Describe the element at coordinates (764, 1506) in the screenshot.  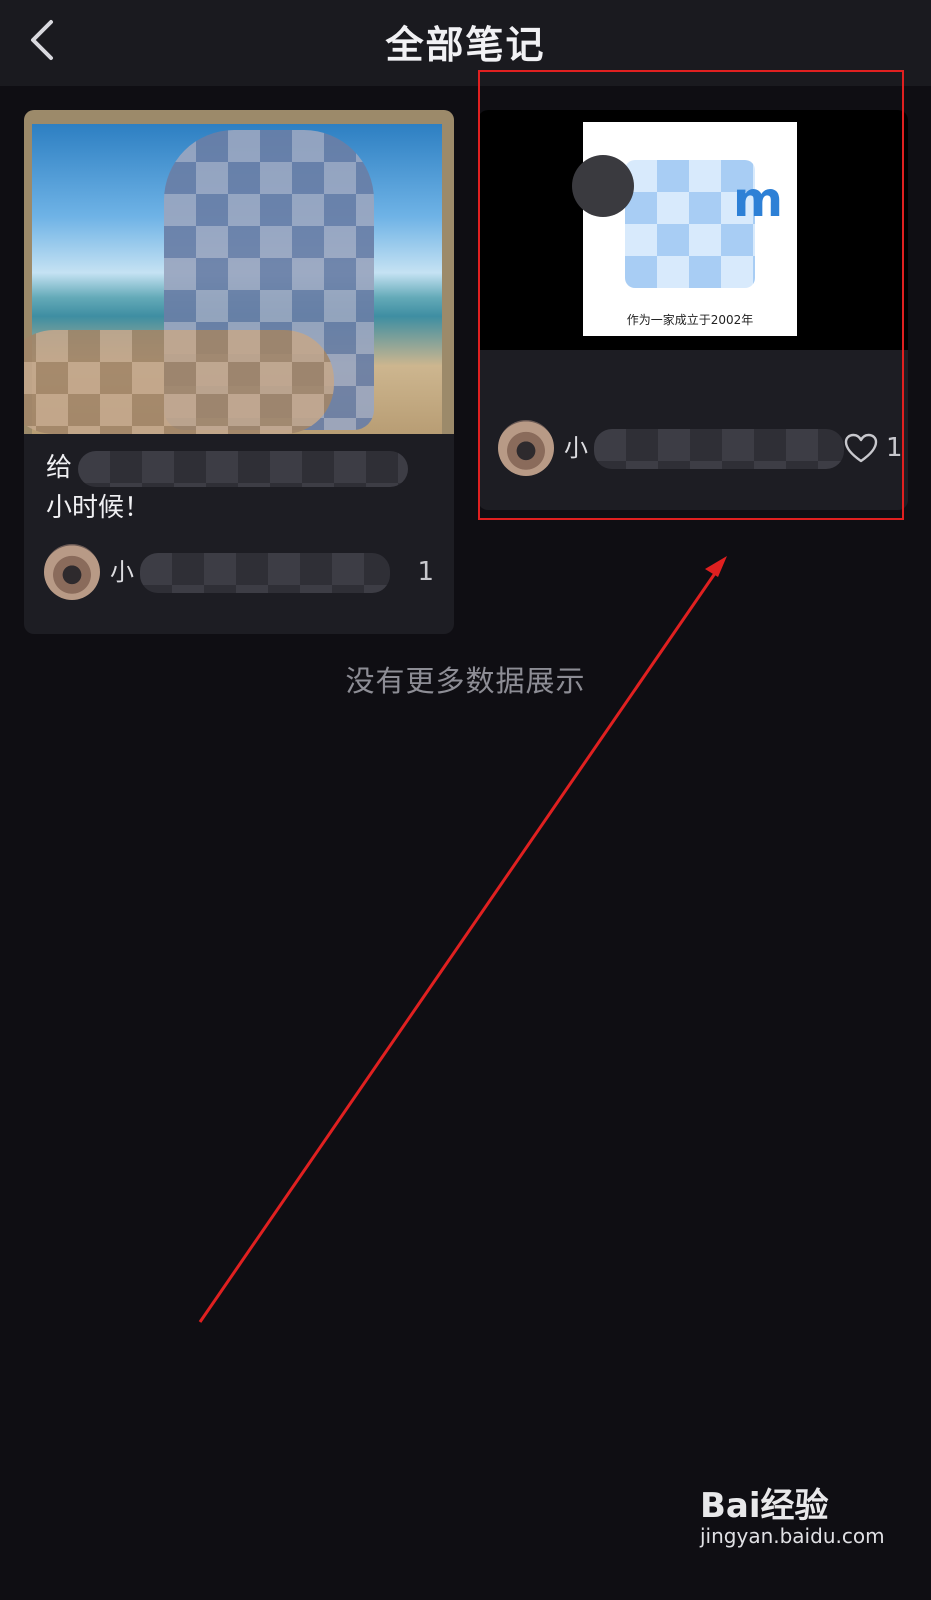
I see `watermark-logo: Bai经验` at that location.